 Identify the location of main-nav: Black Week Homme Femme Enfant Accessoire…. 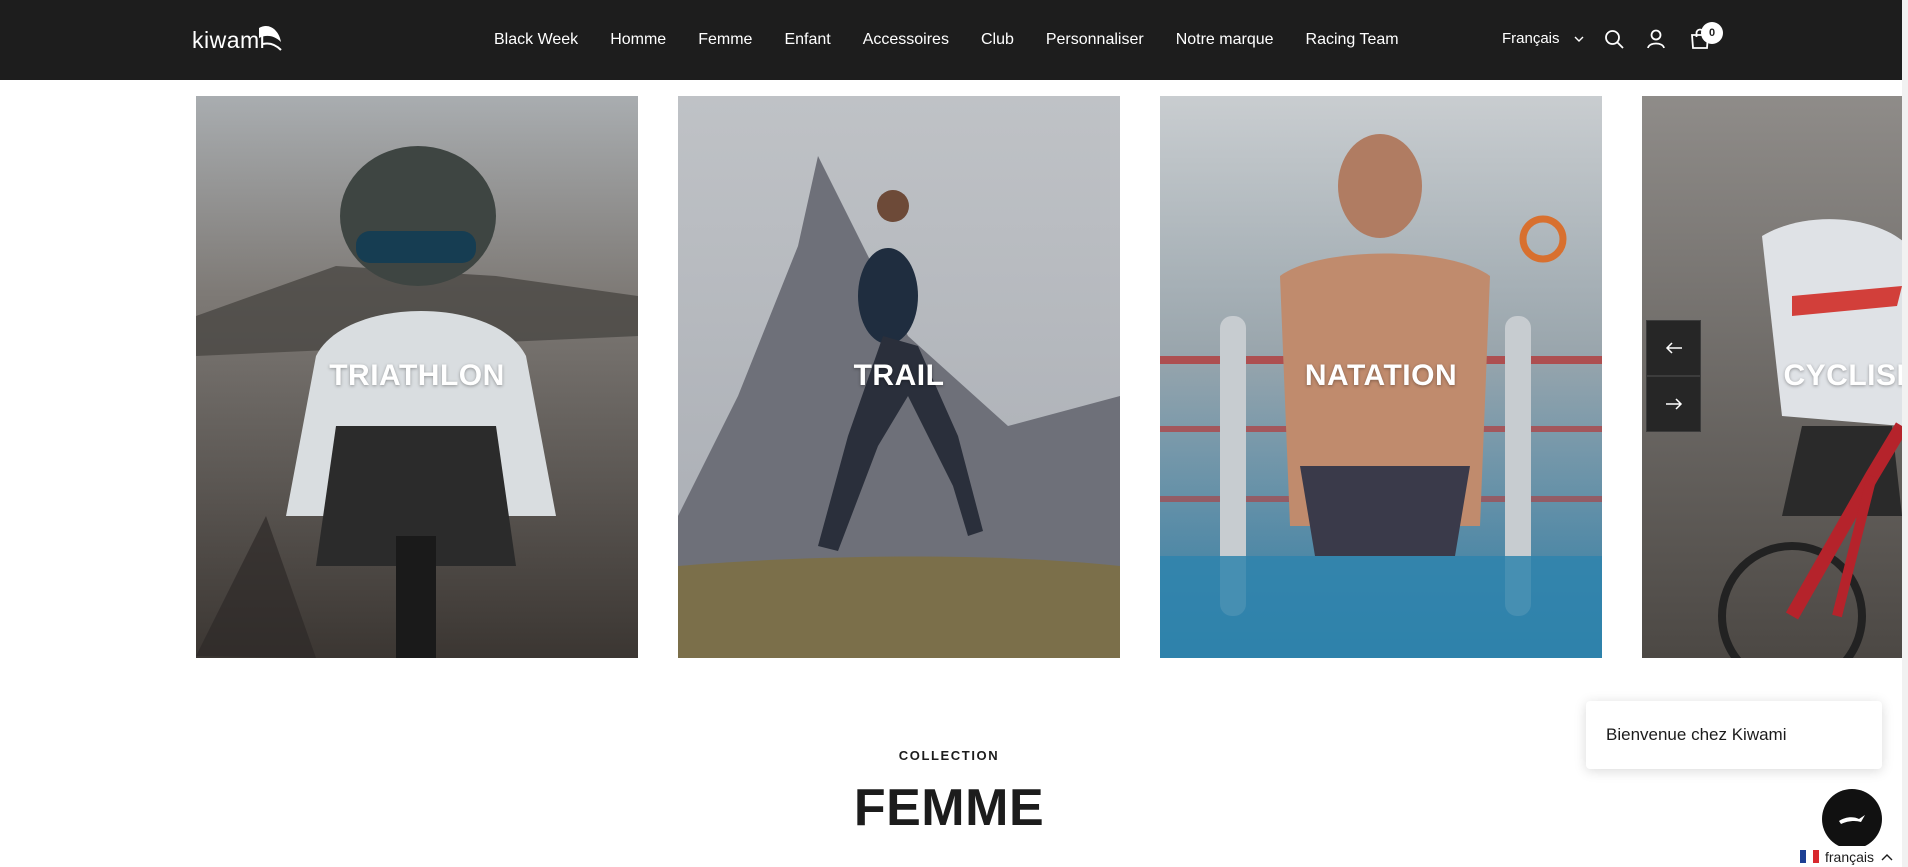
(962, 40).